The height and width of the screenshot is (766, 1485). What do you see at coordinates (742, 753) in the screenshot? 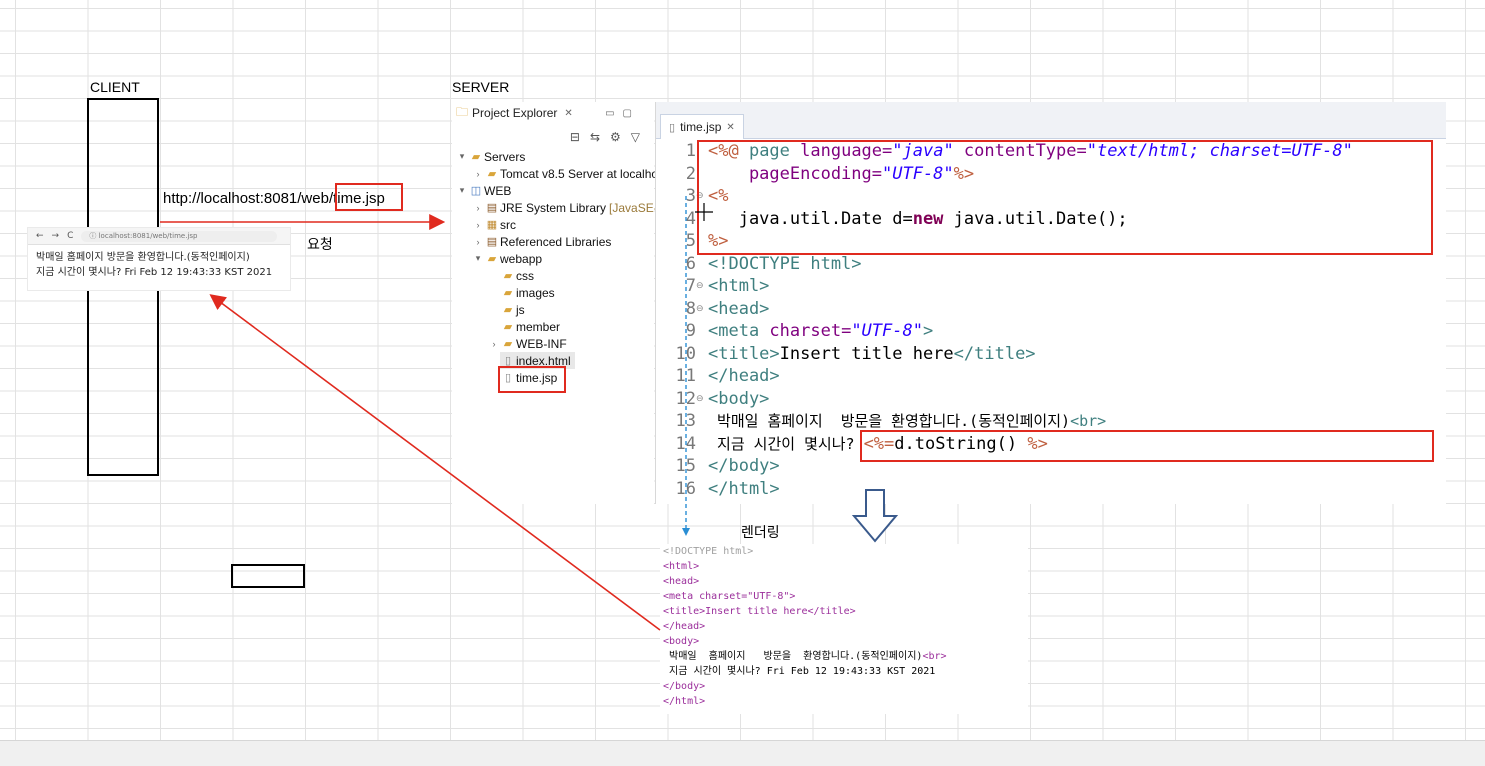
I see `bottom-status-bar` at bounding box center [742, 753].